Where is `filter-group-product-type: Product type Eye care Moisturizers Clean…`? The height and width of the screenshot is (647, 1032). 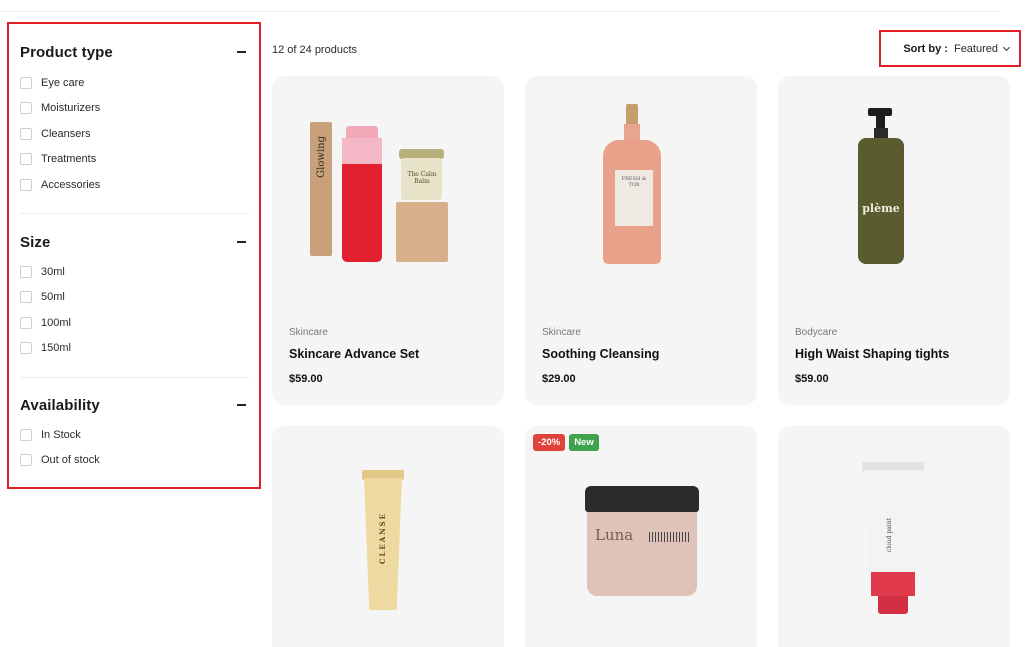 filter-group-product-type: Product type Eye care Moisturizers Clean… is located at coordinates (134, 119).